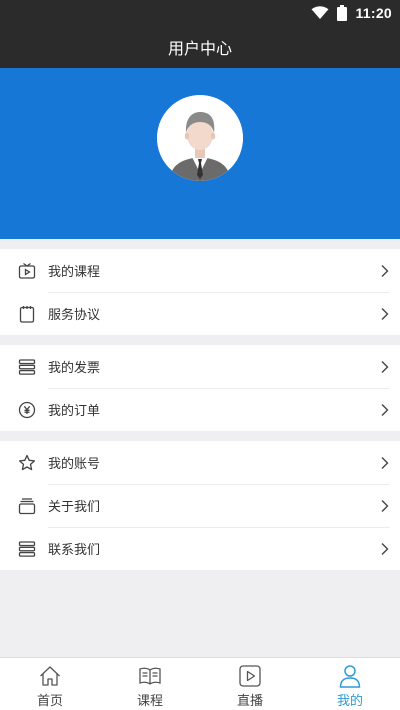 The image size is (400, 710). What do you see at coordinates (74, 507) in the screenshot?
I see `menu-item-label: 关于我们` at bounding box center [74, 507].